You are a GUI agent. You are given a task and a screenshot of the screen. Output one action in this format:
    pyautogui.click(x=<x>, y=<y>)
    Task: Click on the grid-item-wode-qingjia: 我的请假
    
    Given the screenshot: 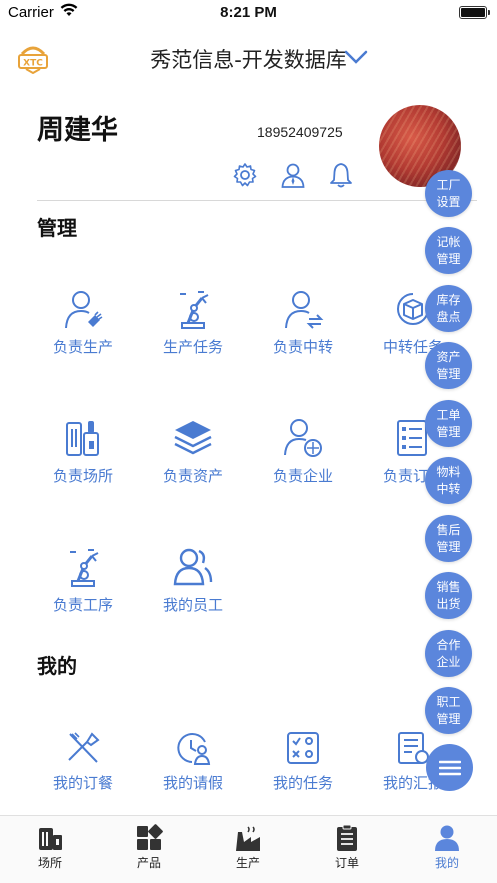 What is the action you would take?
    pyautogui.click(x=193, y=761)
    